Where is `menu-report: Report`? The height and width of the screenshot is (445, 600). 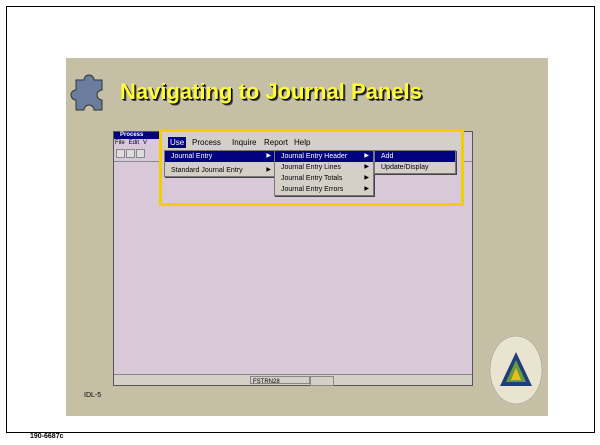
menu-report: Report is located at coordinates (276, 142).